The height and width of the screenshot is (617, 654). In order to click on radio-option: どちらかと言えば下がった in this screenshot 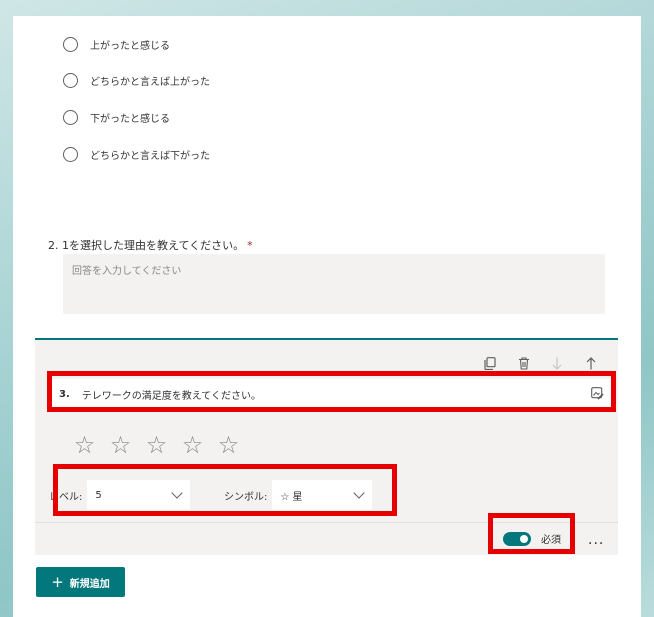, I will do `click(136, 154)`.